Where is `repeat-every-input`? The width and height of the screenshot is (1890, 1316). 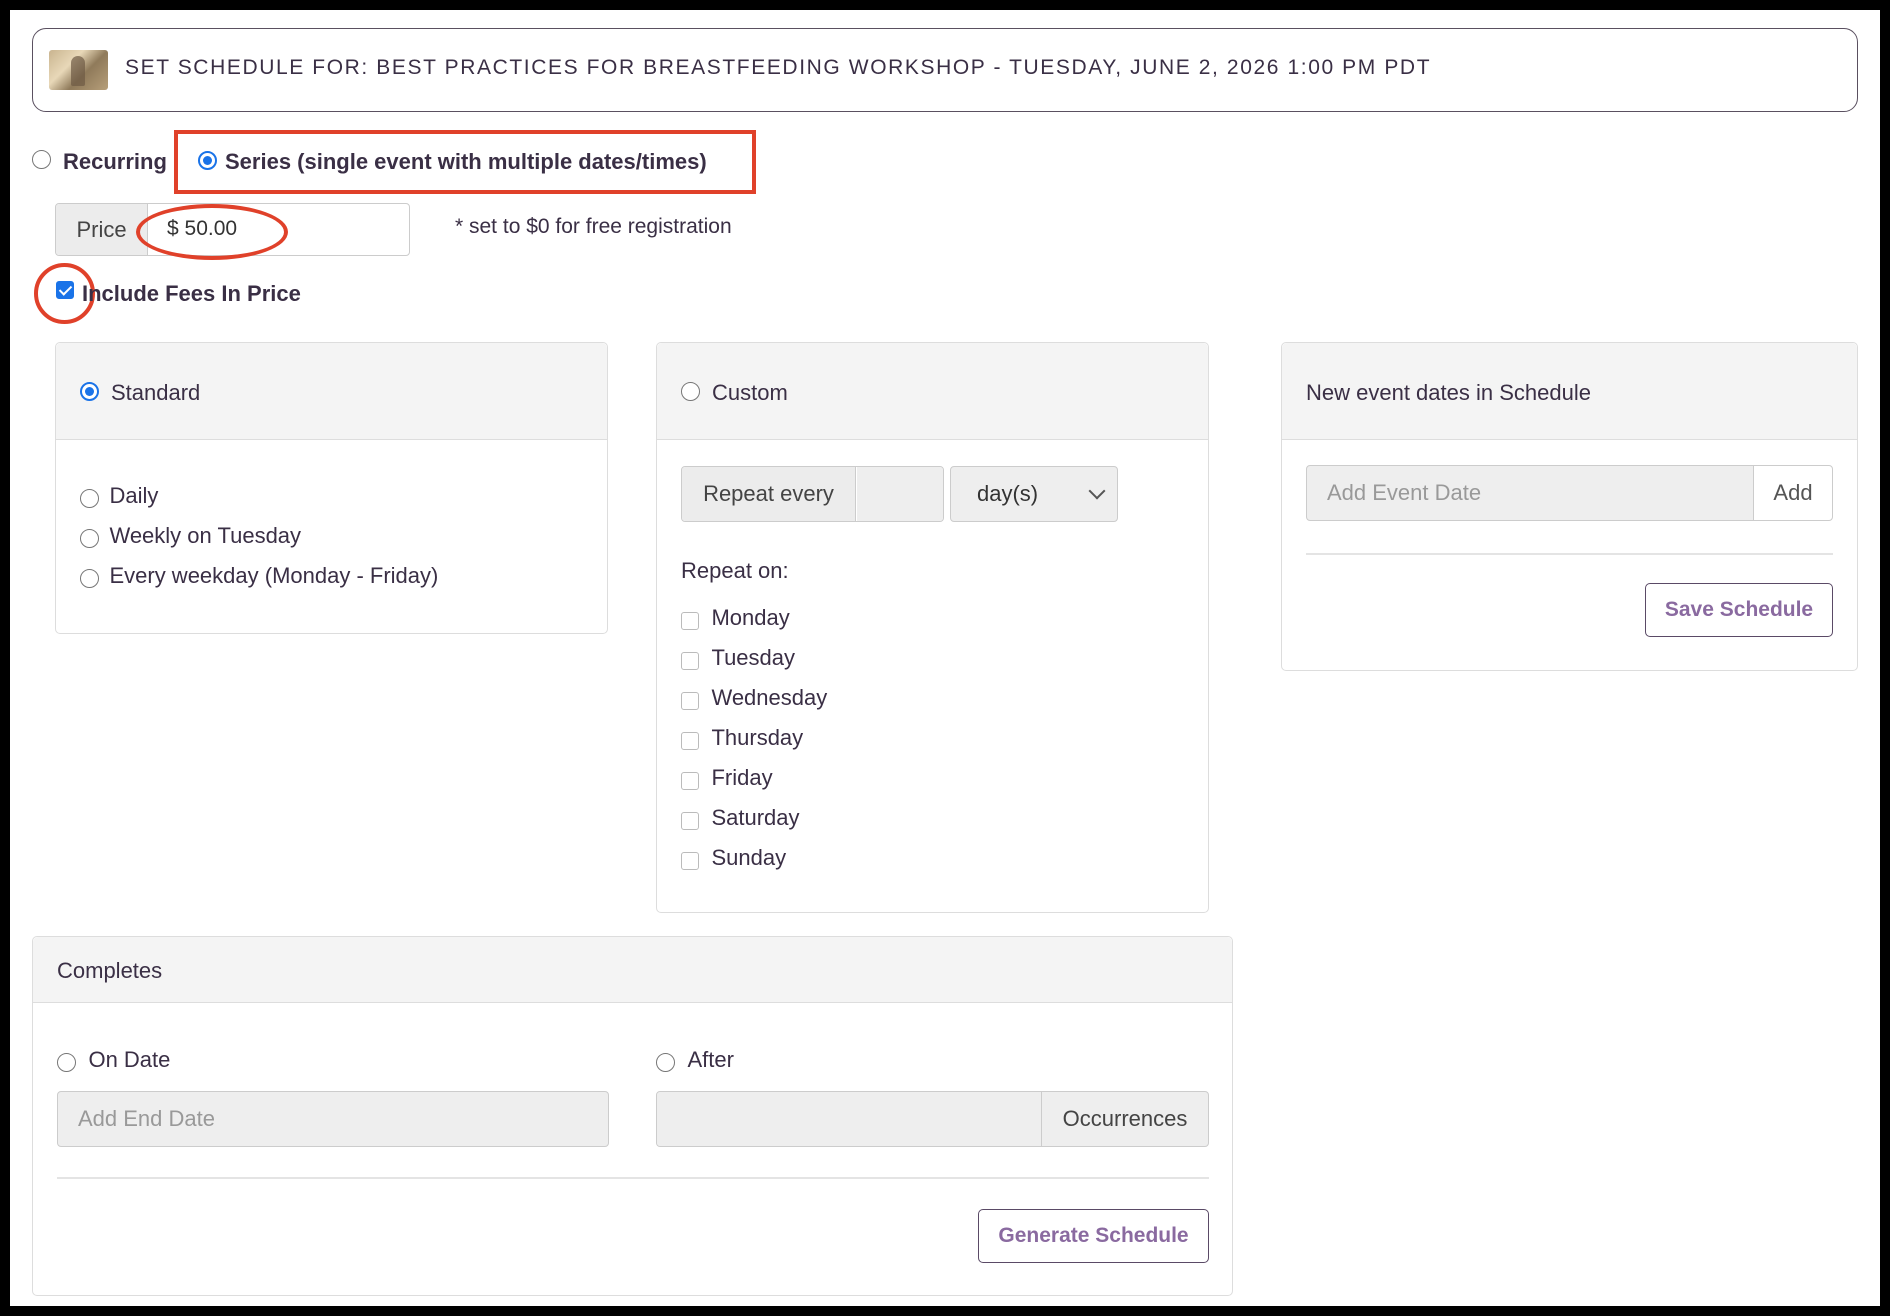 repeat-every-input is located at coordinates (900, 494).